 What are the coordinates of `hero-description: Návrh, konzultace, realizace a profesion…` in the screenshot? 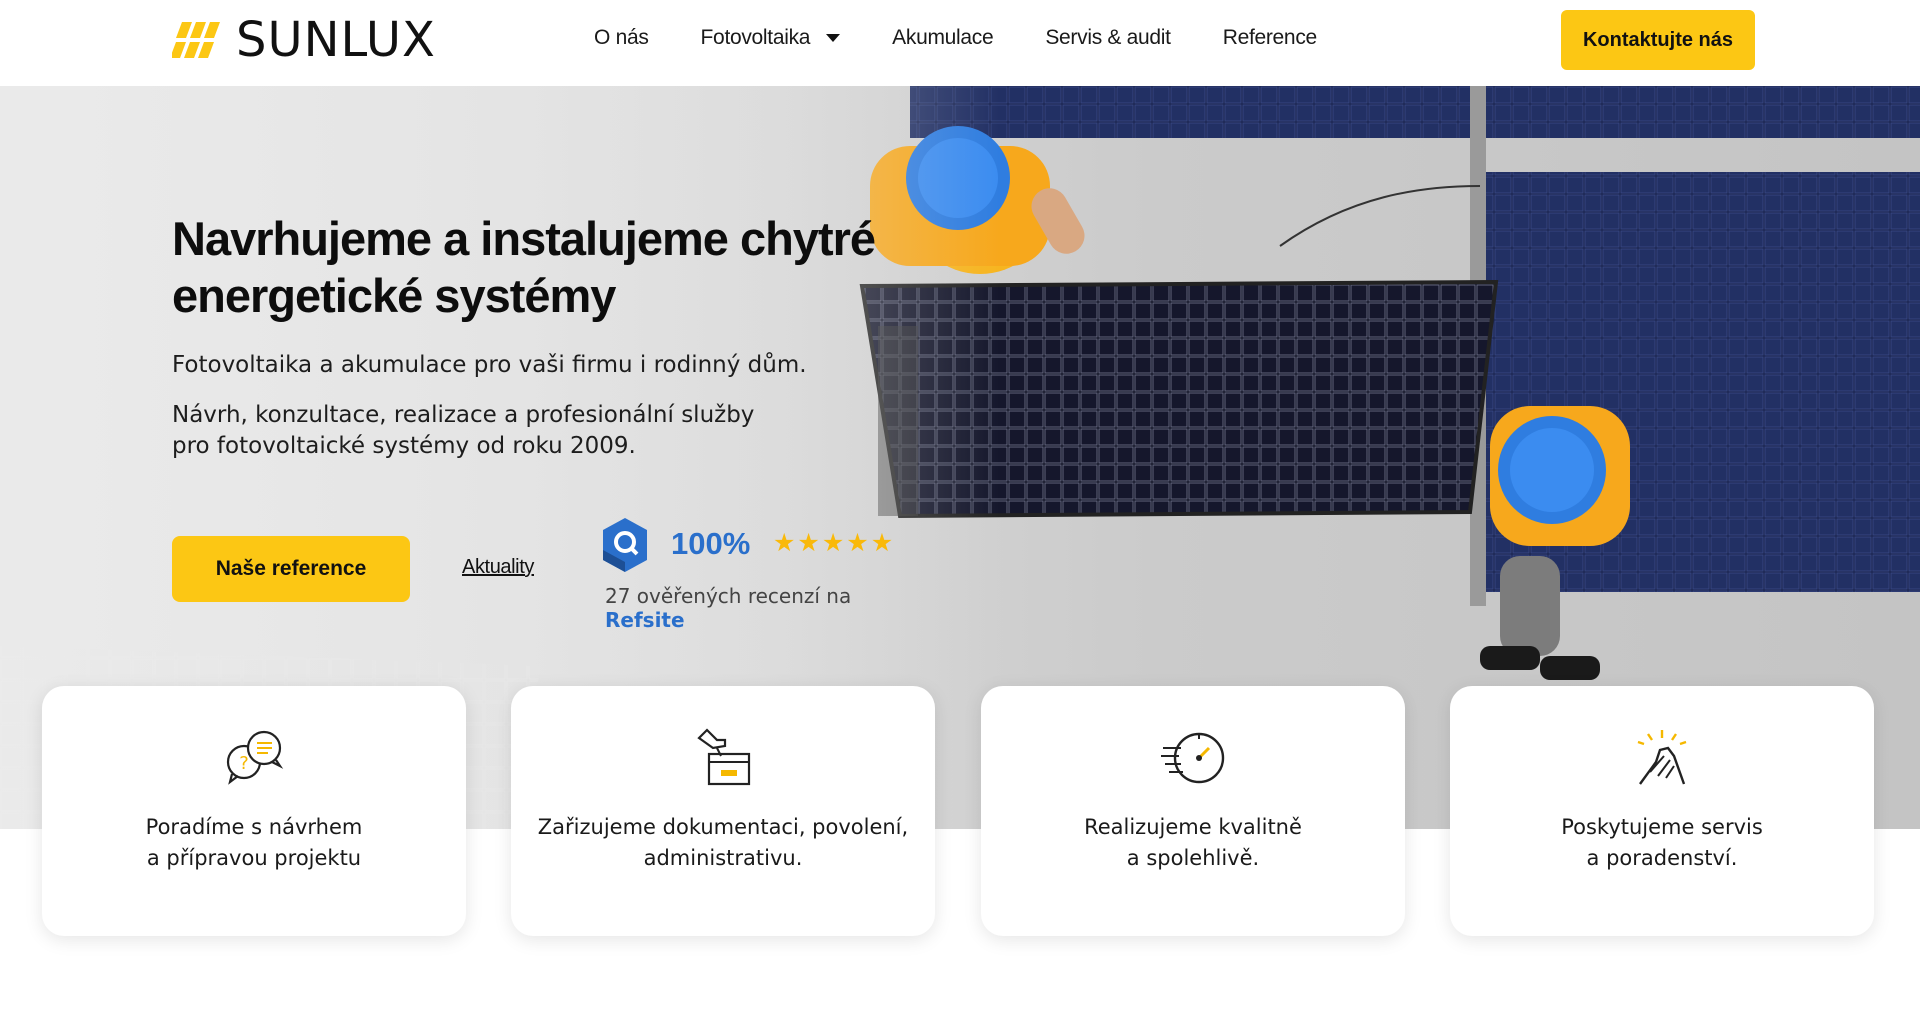 It's located at (463, 430).